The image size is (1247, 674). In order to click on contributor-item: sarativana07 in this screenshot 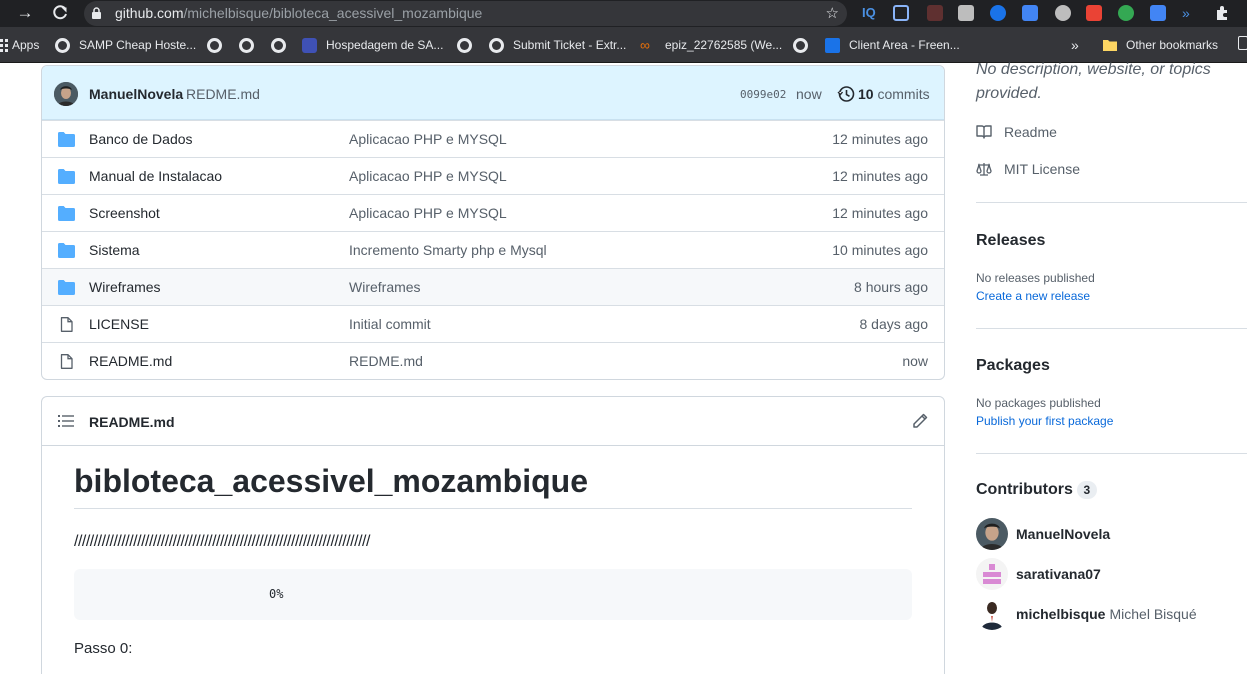, I will do `click(1038, 574)`.